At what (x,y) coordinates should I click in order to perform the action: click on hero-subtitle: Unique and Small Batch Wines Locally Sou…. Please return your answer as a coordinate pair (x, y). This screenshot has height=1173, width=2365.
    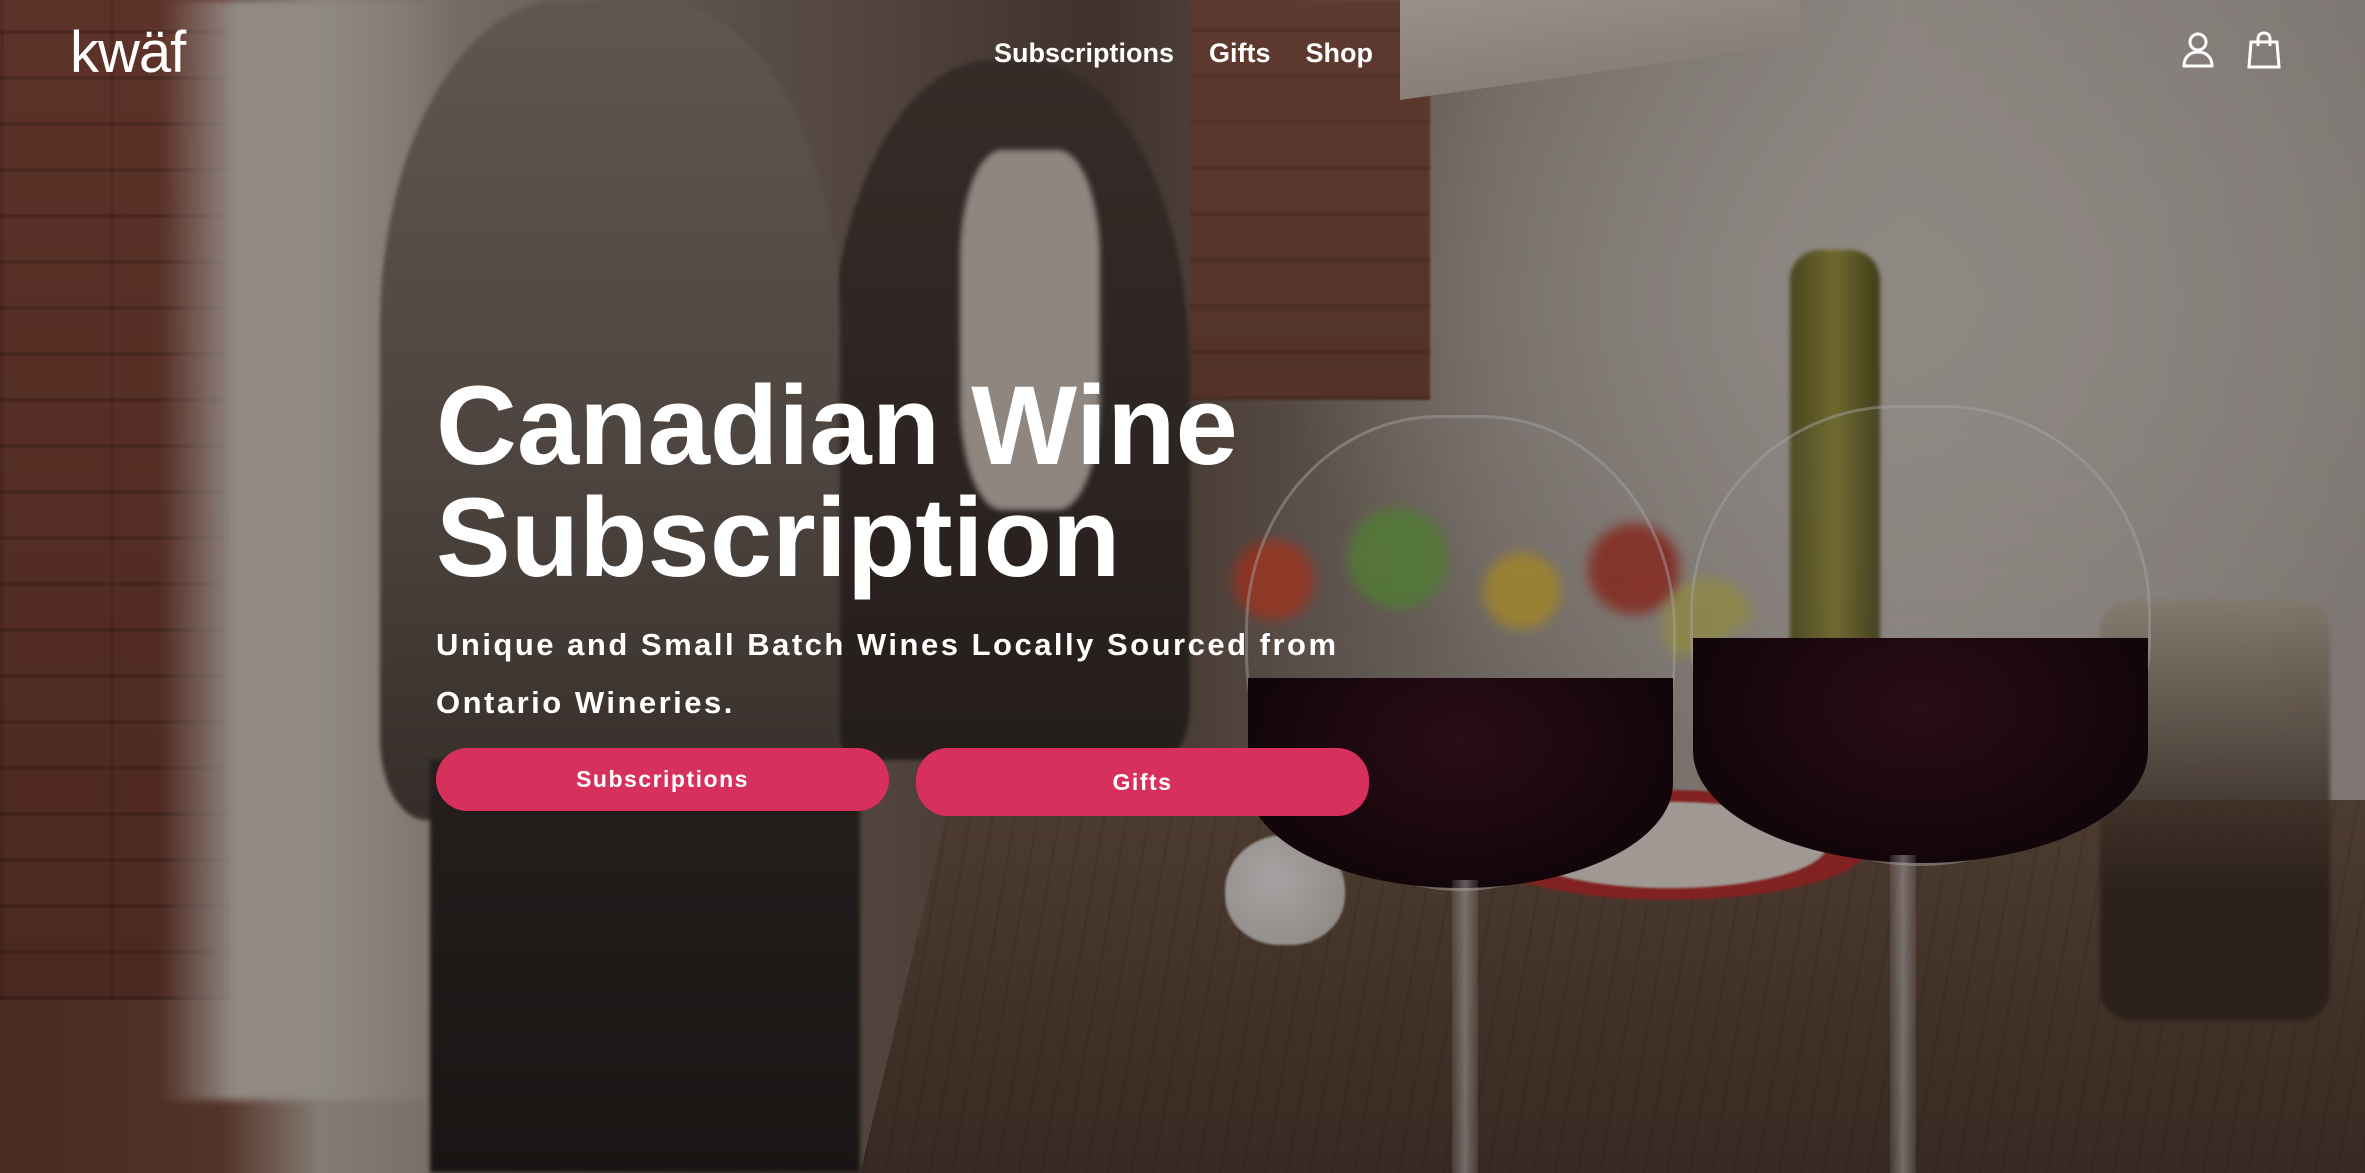
    Looking at the image, I should click on (887, 673).